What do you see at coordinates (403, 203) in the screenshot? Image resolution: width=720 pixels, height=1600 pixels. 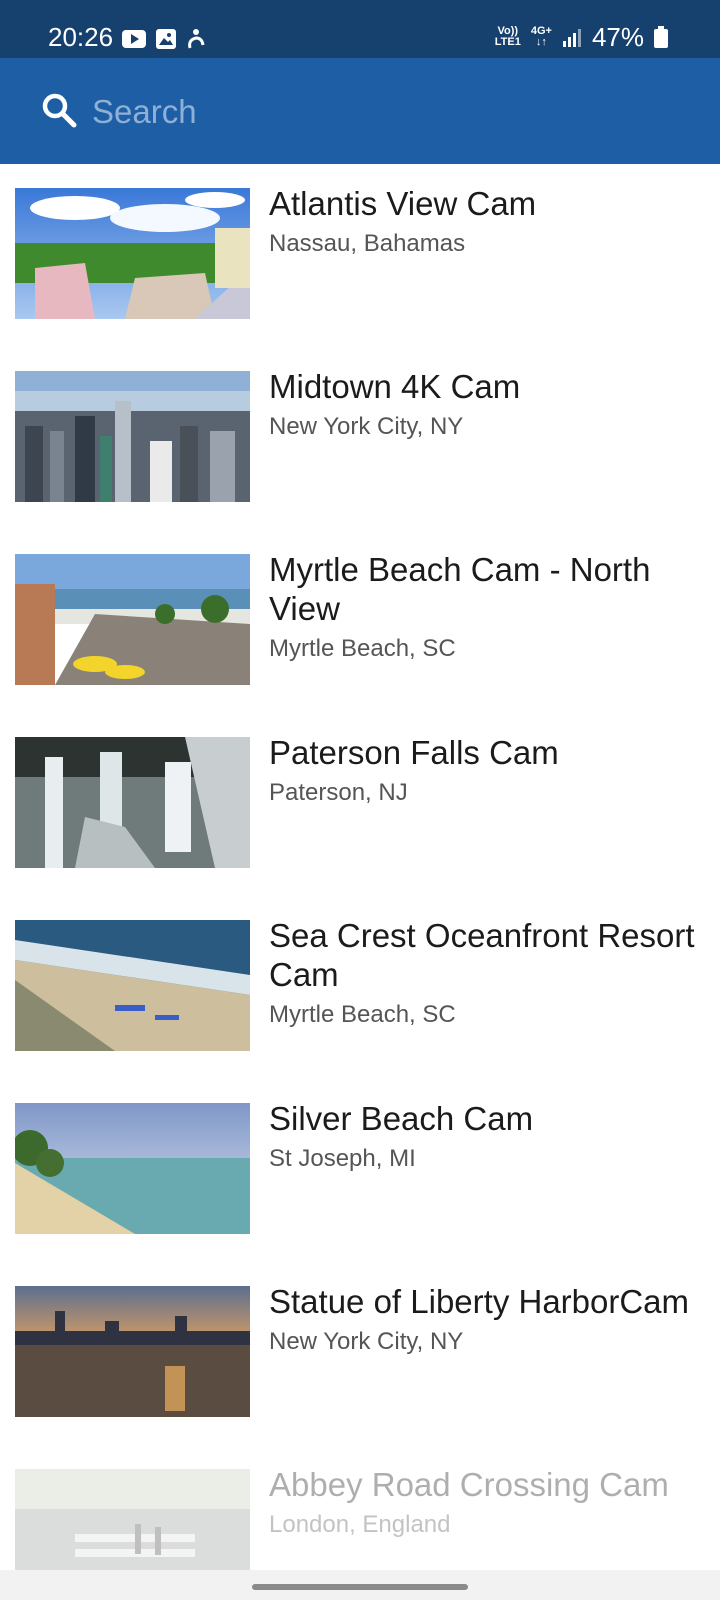 I see `cam-title: Atlantis View Cam` at bounding box center [403, 203].